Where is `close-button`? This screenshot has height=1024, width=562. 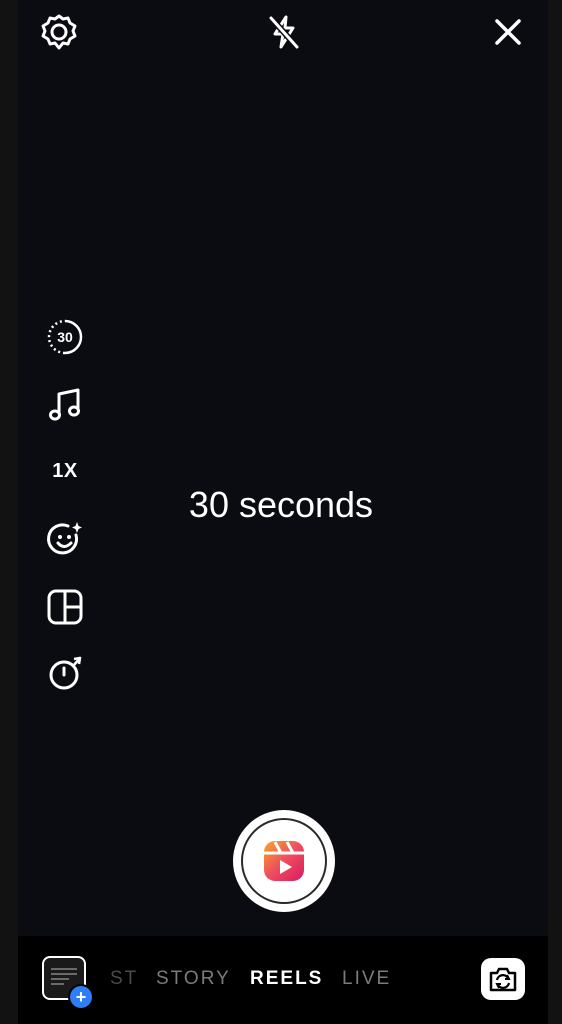 close-button is located at coordinates (508, 32).